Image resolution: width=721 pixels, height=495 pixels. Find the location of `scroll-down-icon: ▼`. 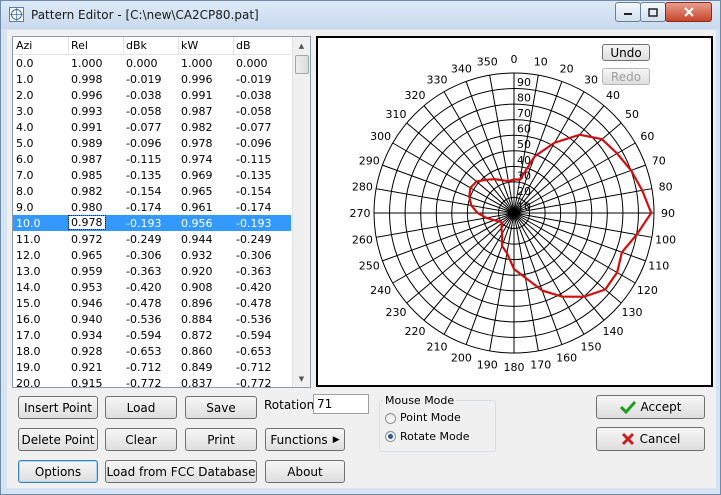

scroll-down-icon: ▼ is located at coordinates (301, 378).